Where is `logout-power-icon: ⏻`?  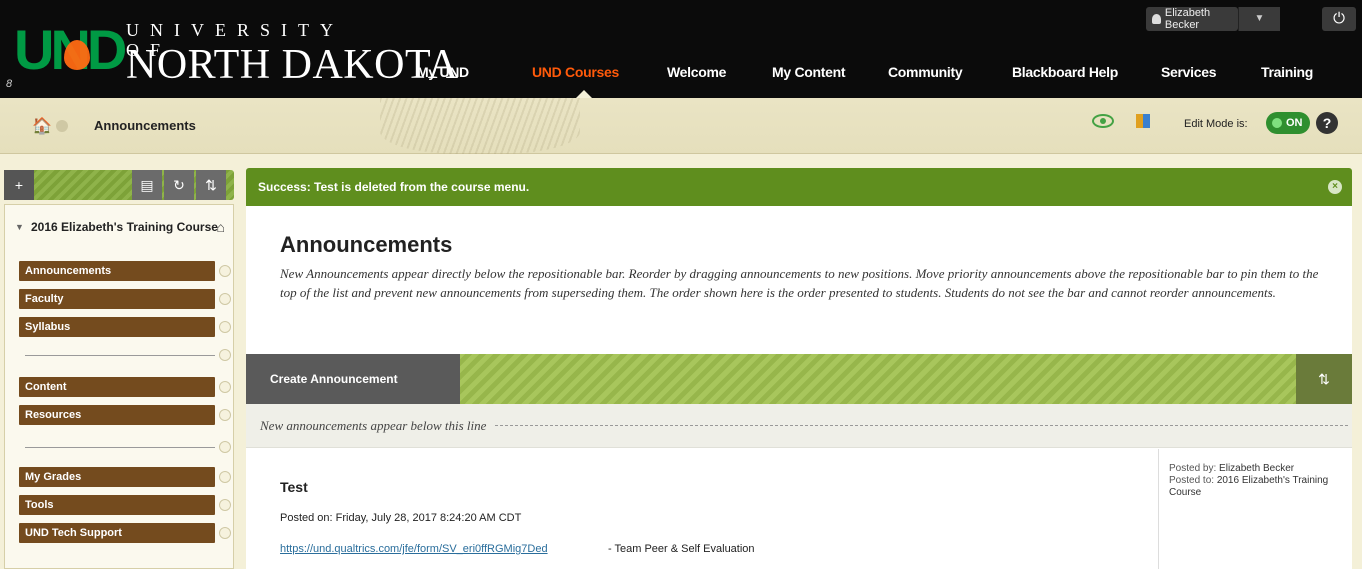 logout-power-icon: ⏻ is located at coordinates (1339, 19).